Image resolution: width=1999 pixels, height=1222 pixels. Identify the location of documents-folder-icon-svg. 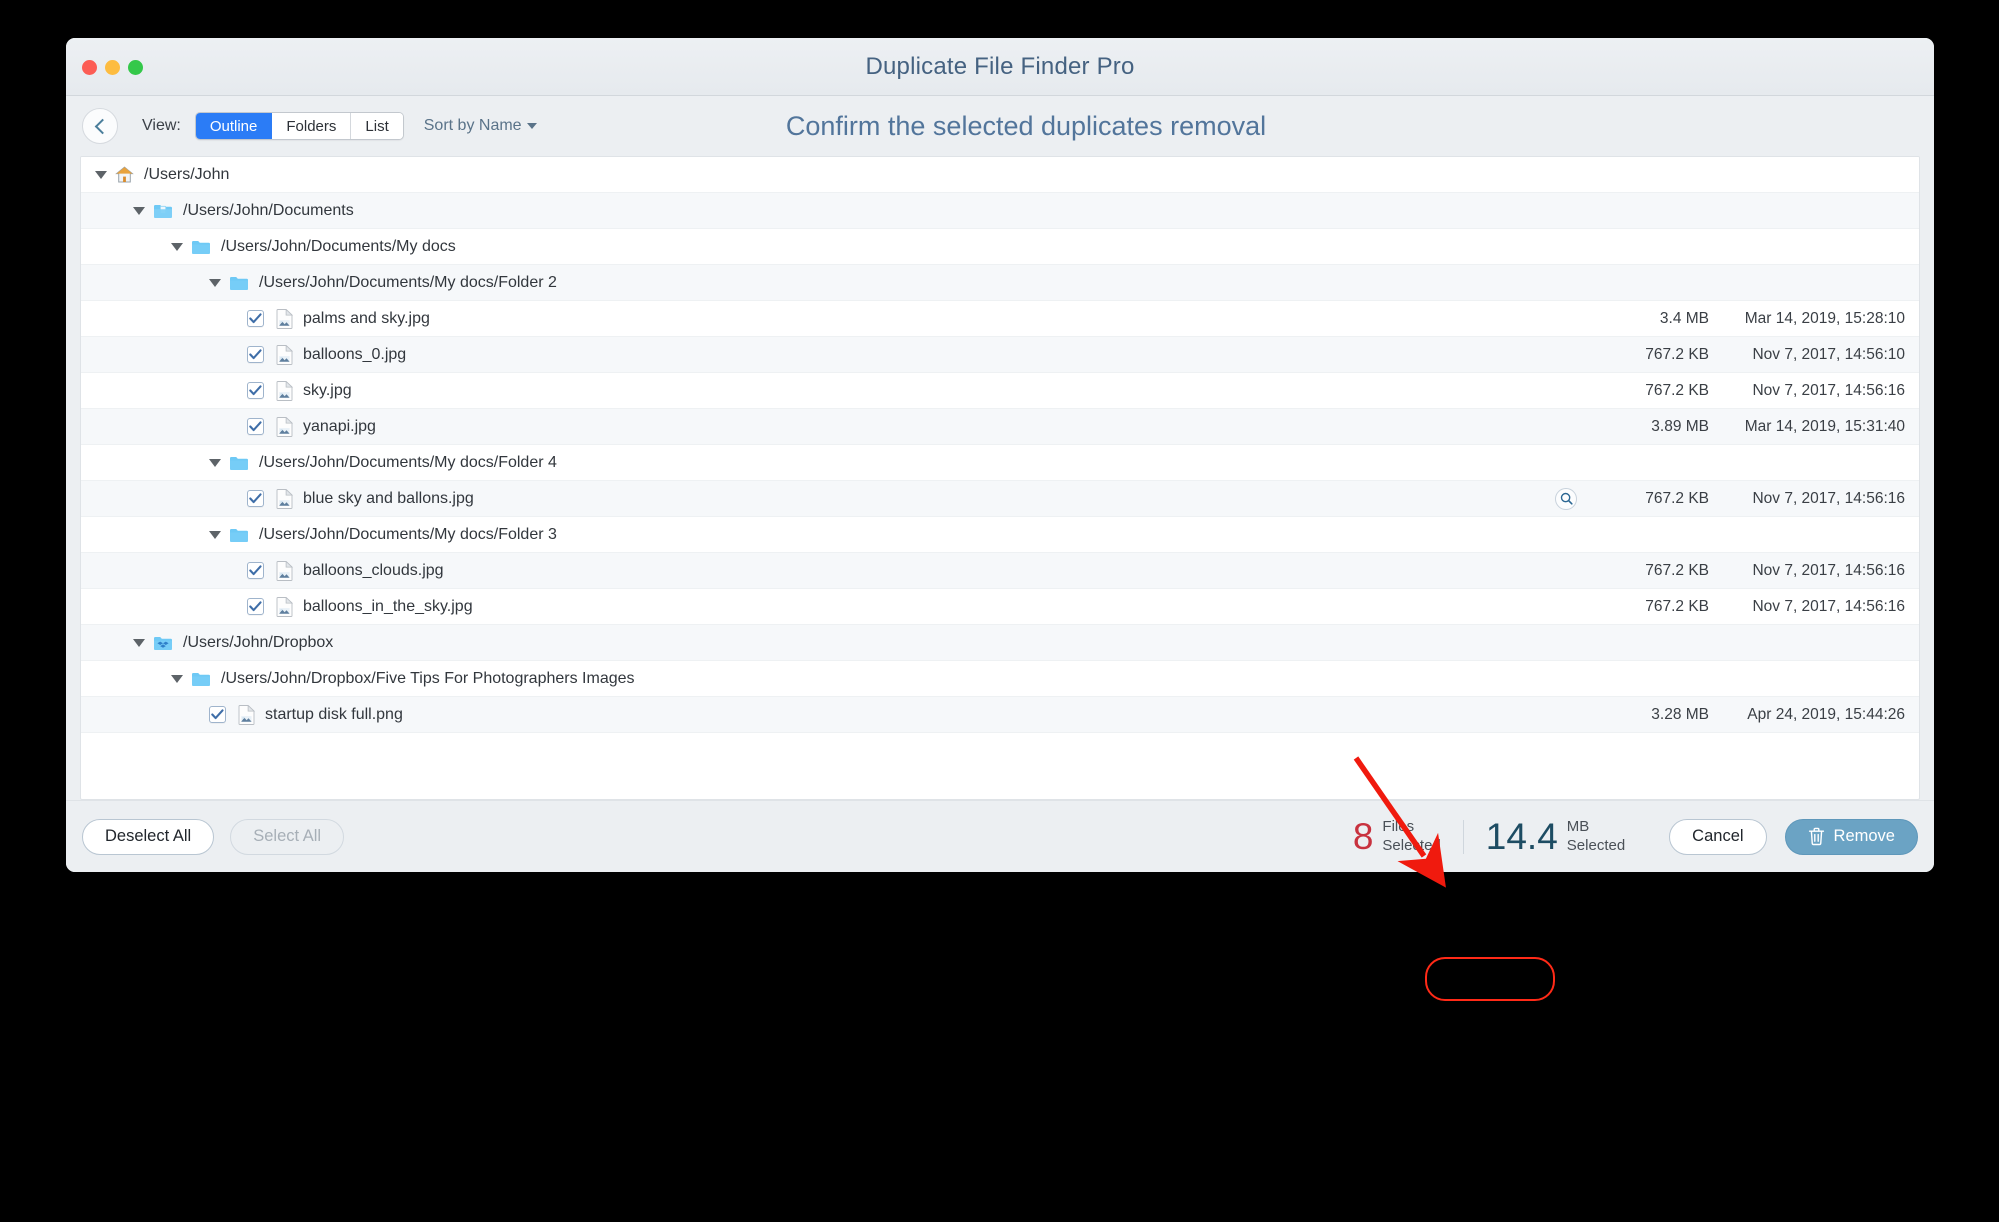
(163, 211).